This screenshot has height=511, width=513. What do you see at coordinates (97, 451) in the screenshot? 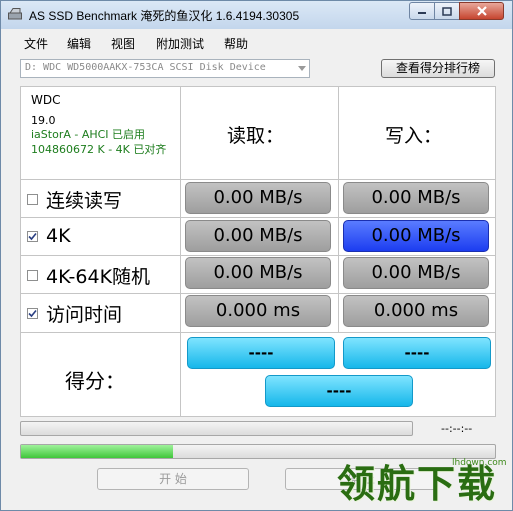
I see `progress-fill` at bounding box center [97, 451].